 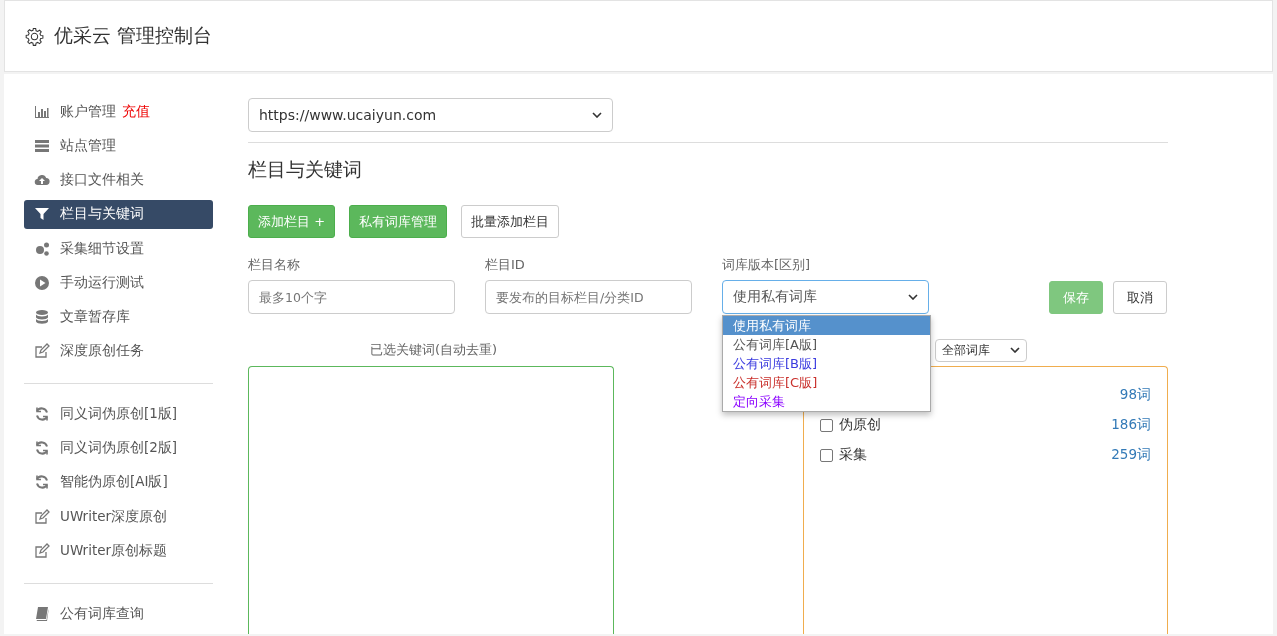 What do you see at coordinates (42, 112) in the screenshot?
I see `chart-icon` at bounding box center [42, 112].